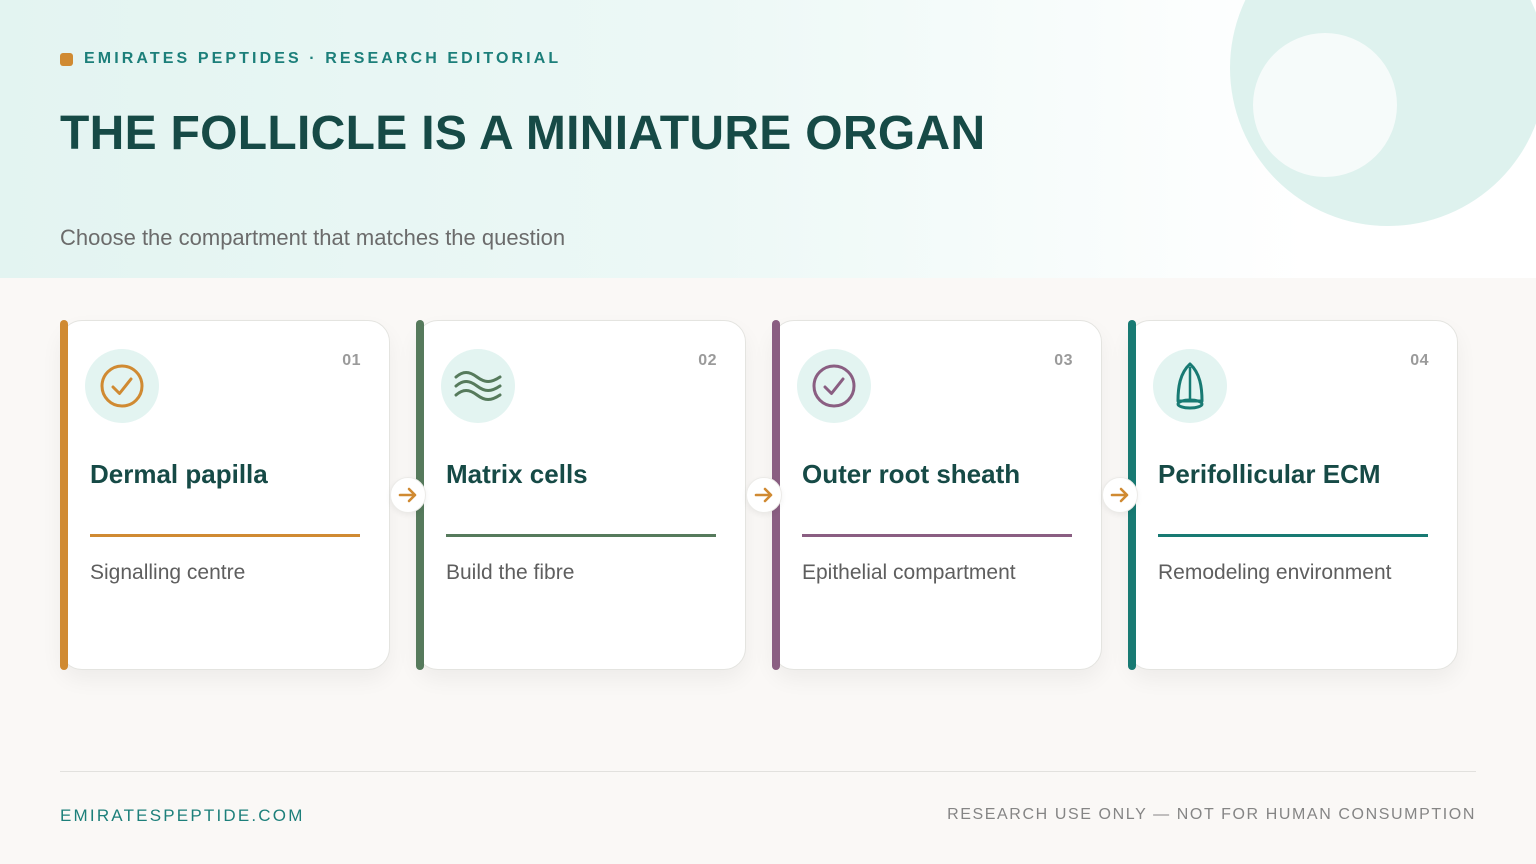 Image resolution: width=1536 pixels, height=864 pixels. Describe the element at coordinates (1063, 360) in the screenshot. I see `card-number: 03` at that location.